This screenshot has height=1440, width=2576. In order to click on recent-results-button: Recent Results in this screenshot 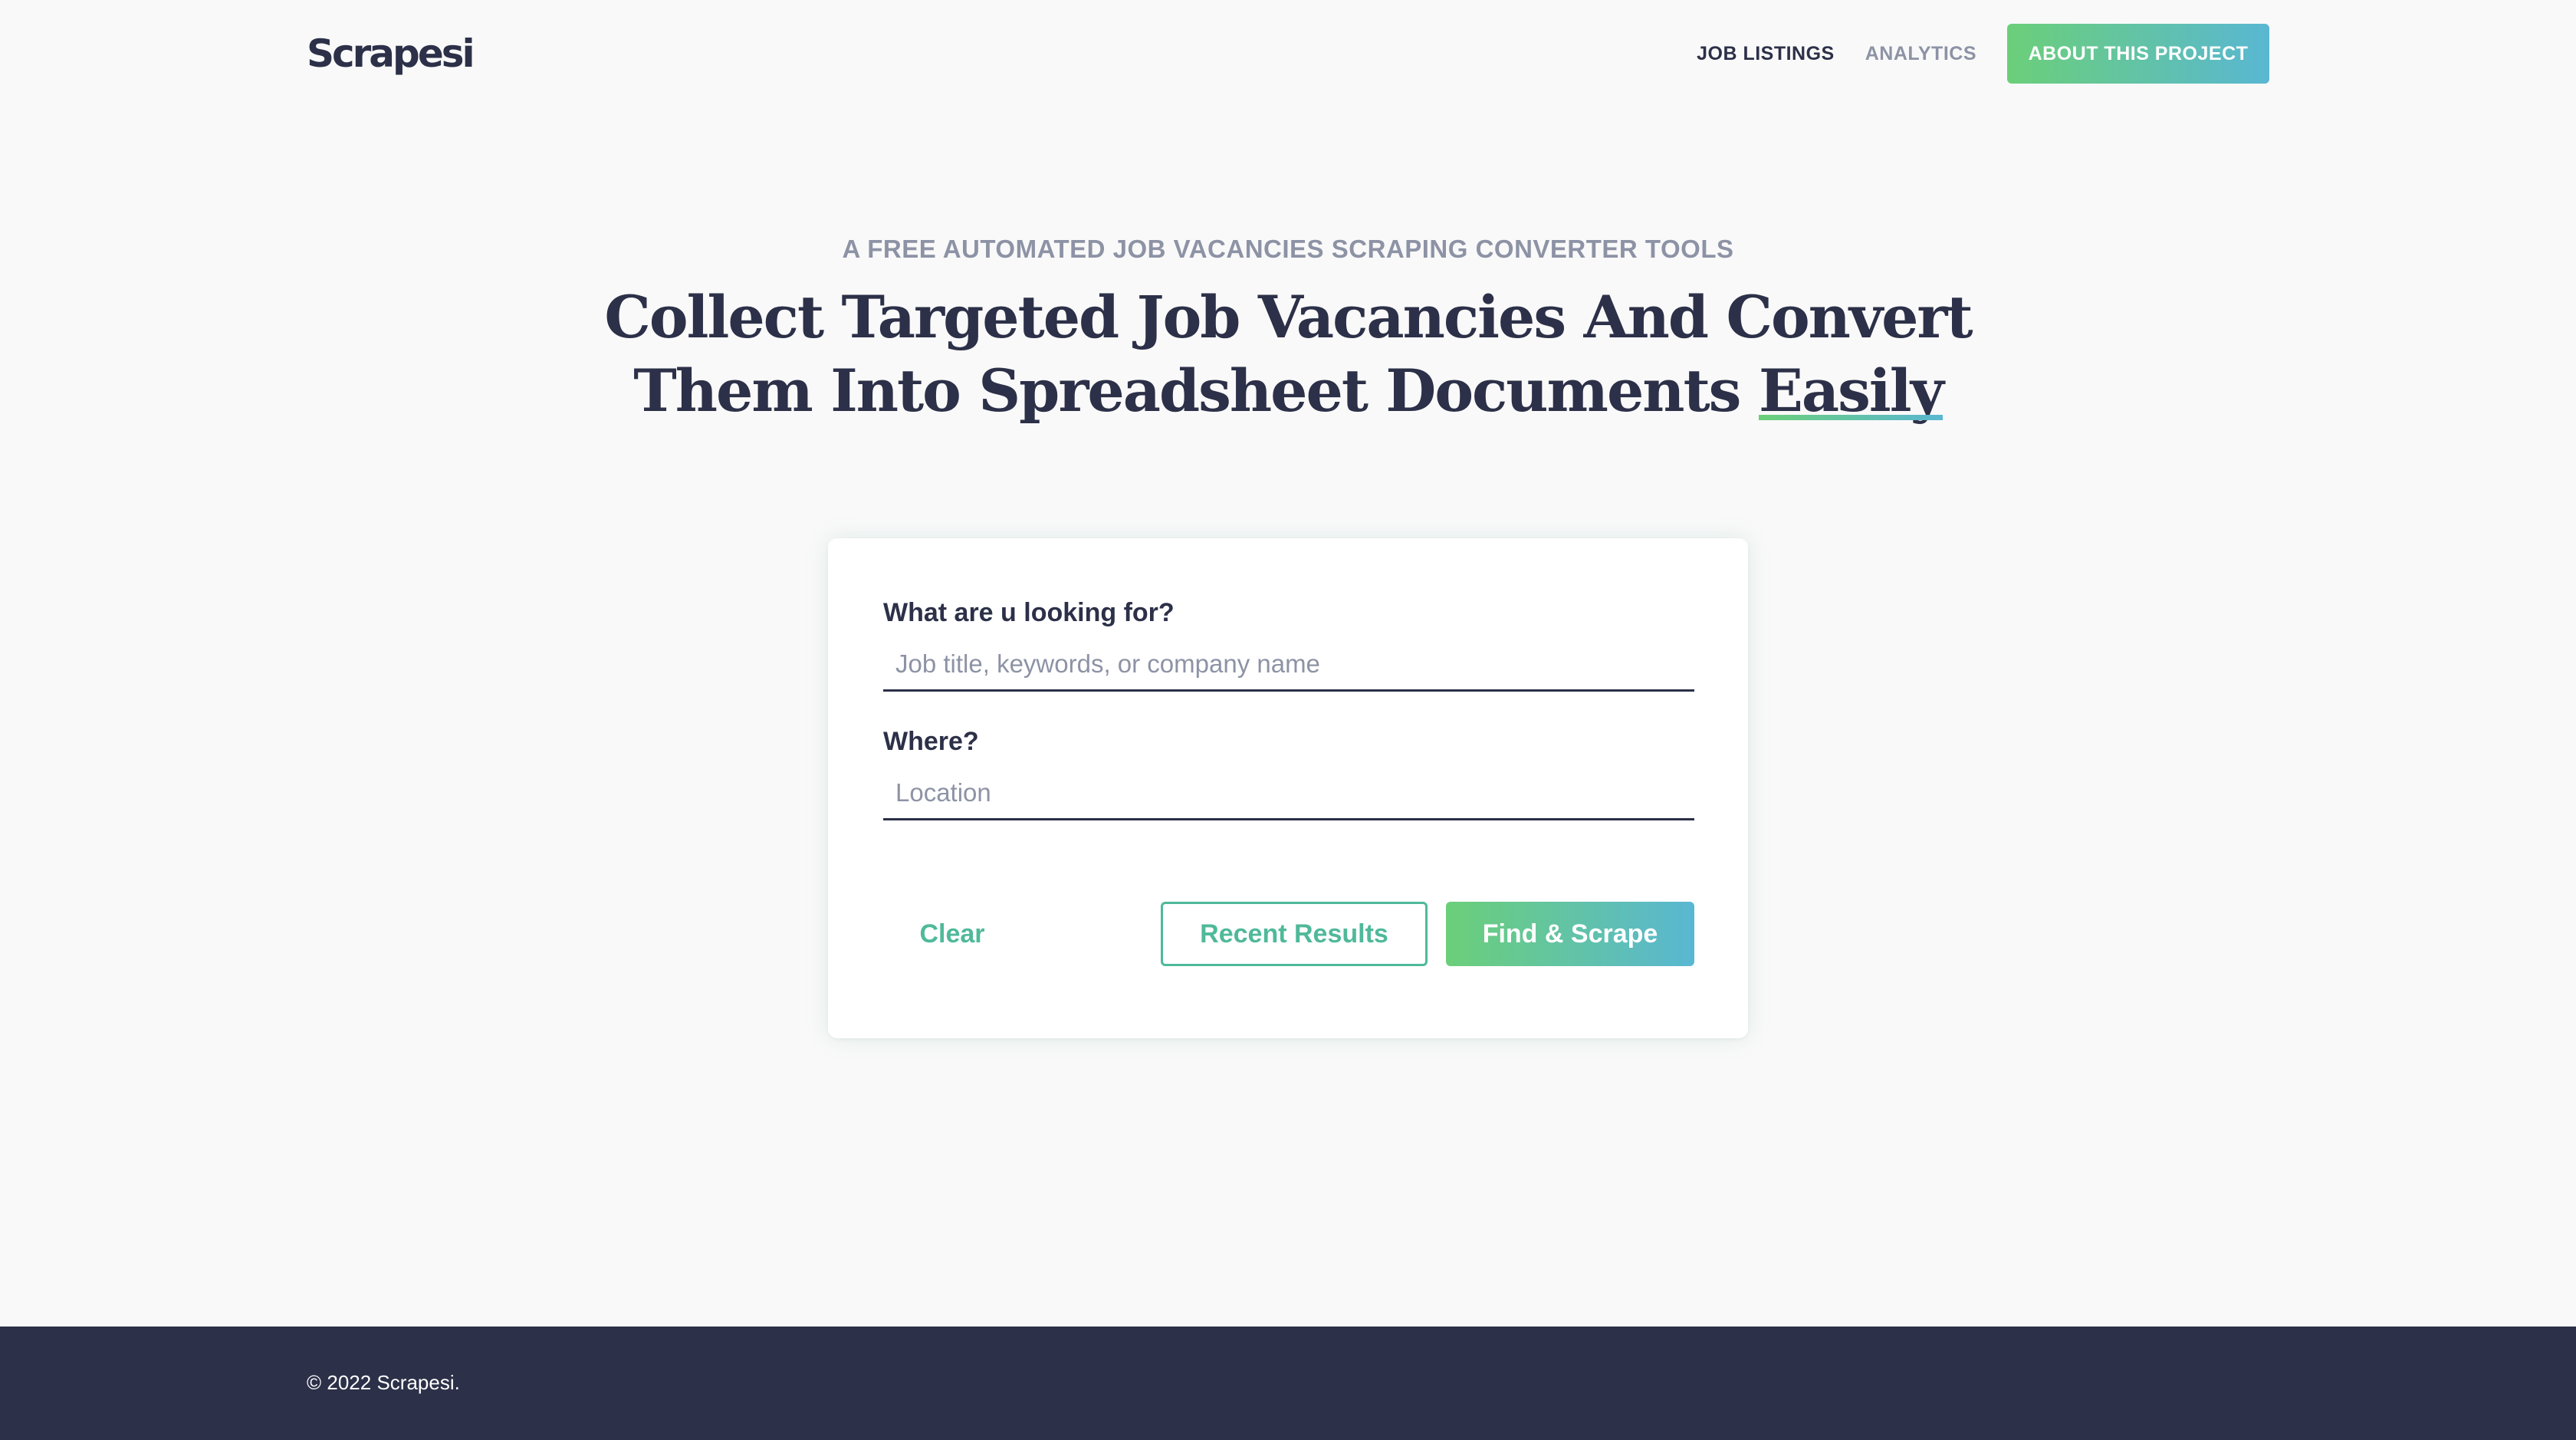, I will do `click(1294, 934)`.